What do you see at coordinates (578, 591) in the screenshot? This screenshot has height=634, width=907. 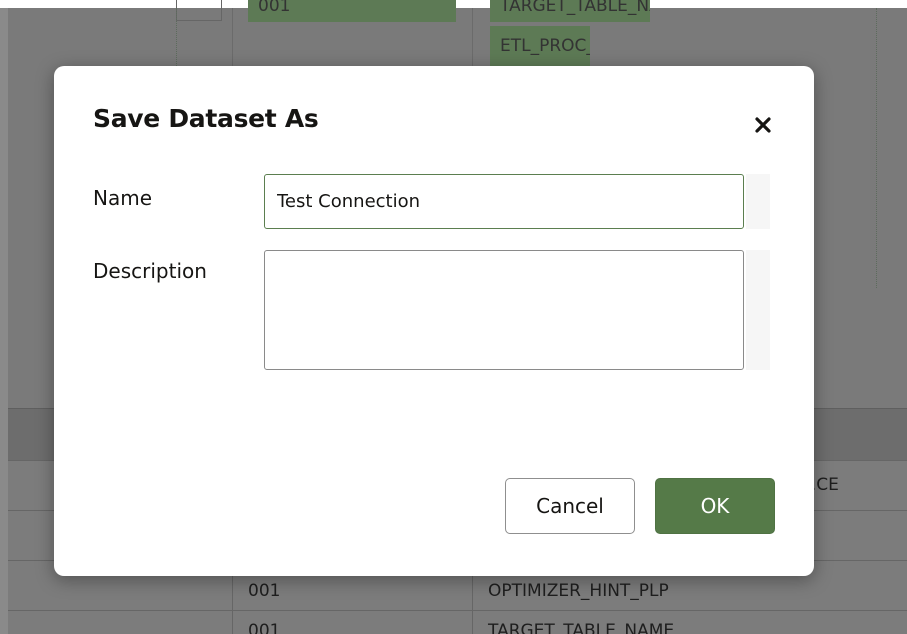 I see `table-cell: OPTIMIZER_HINT_PLP` at bounding box center [578, 591].